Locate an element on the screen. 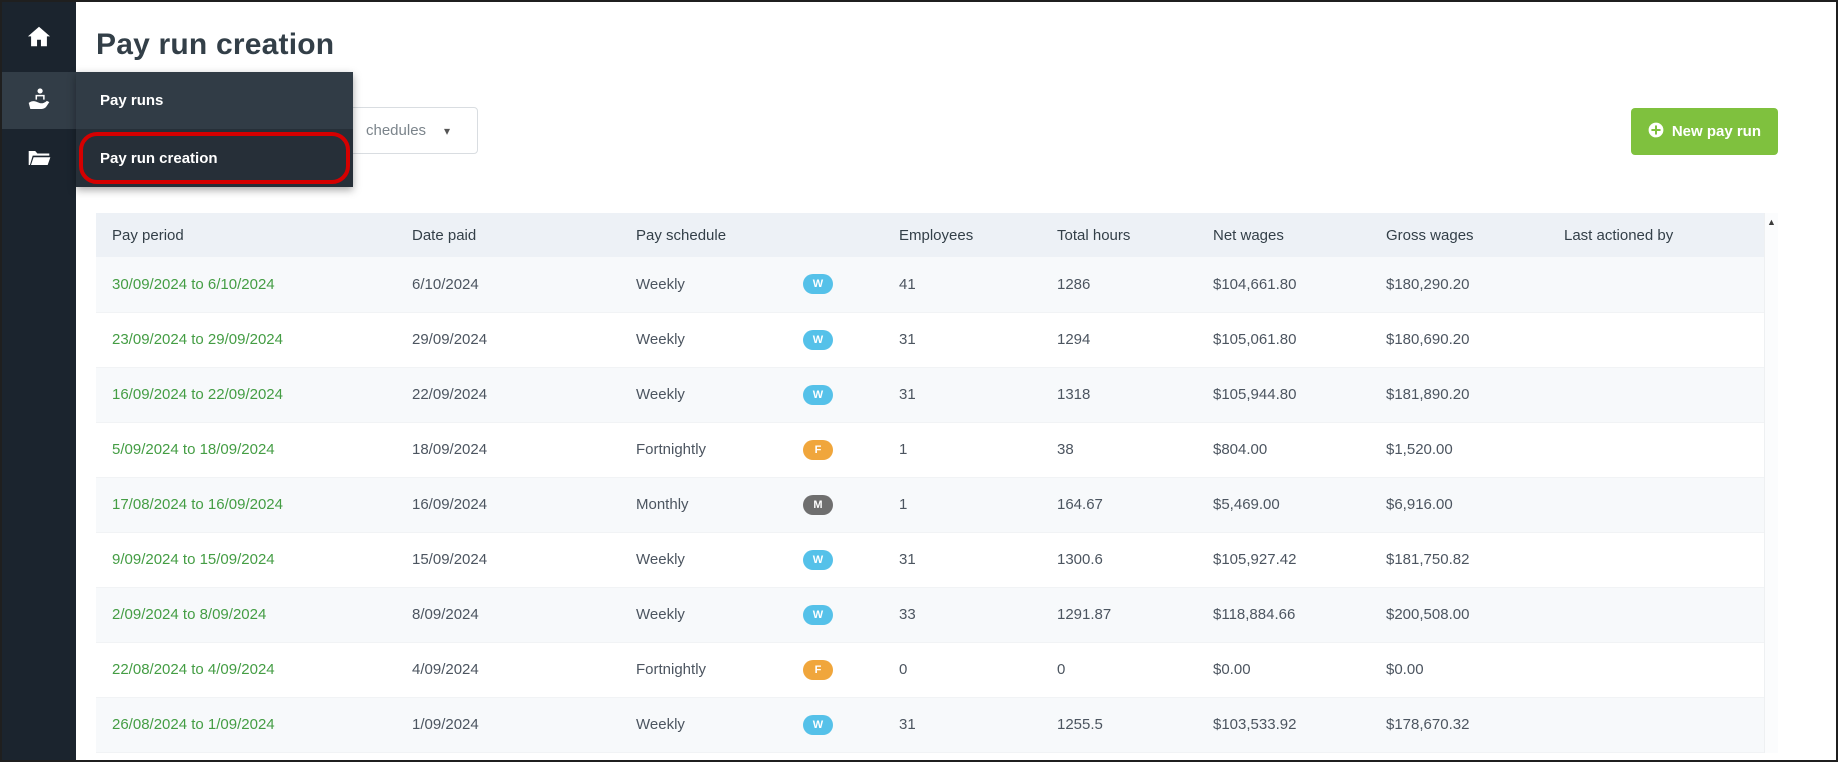 This screenshot has width=1838, height=762. pay-period-link: 2/09/2024 to 8/09/2024 is located at coordinates (189, 614).